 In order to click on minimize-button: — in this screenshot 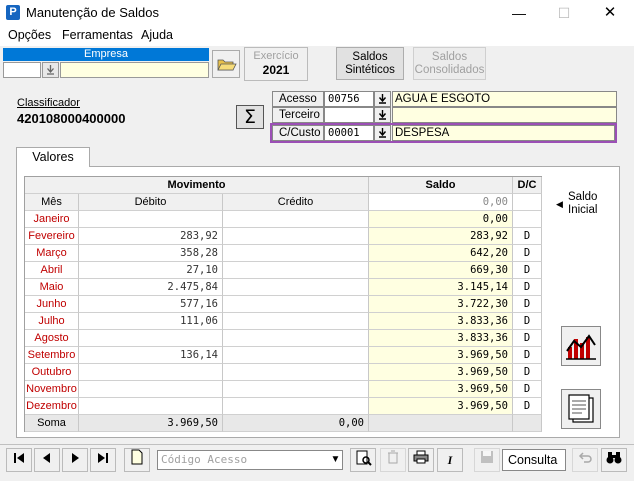, I will do `click(519, 13)`.